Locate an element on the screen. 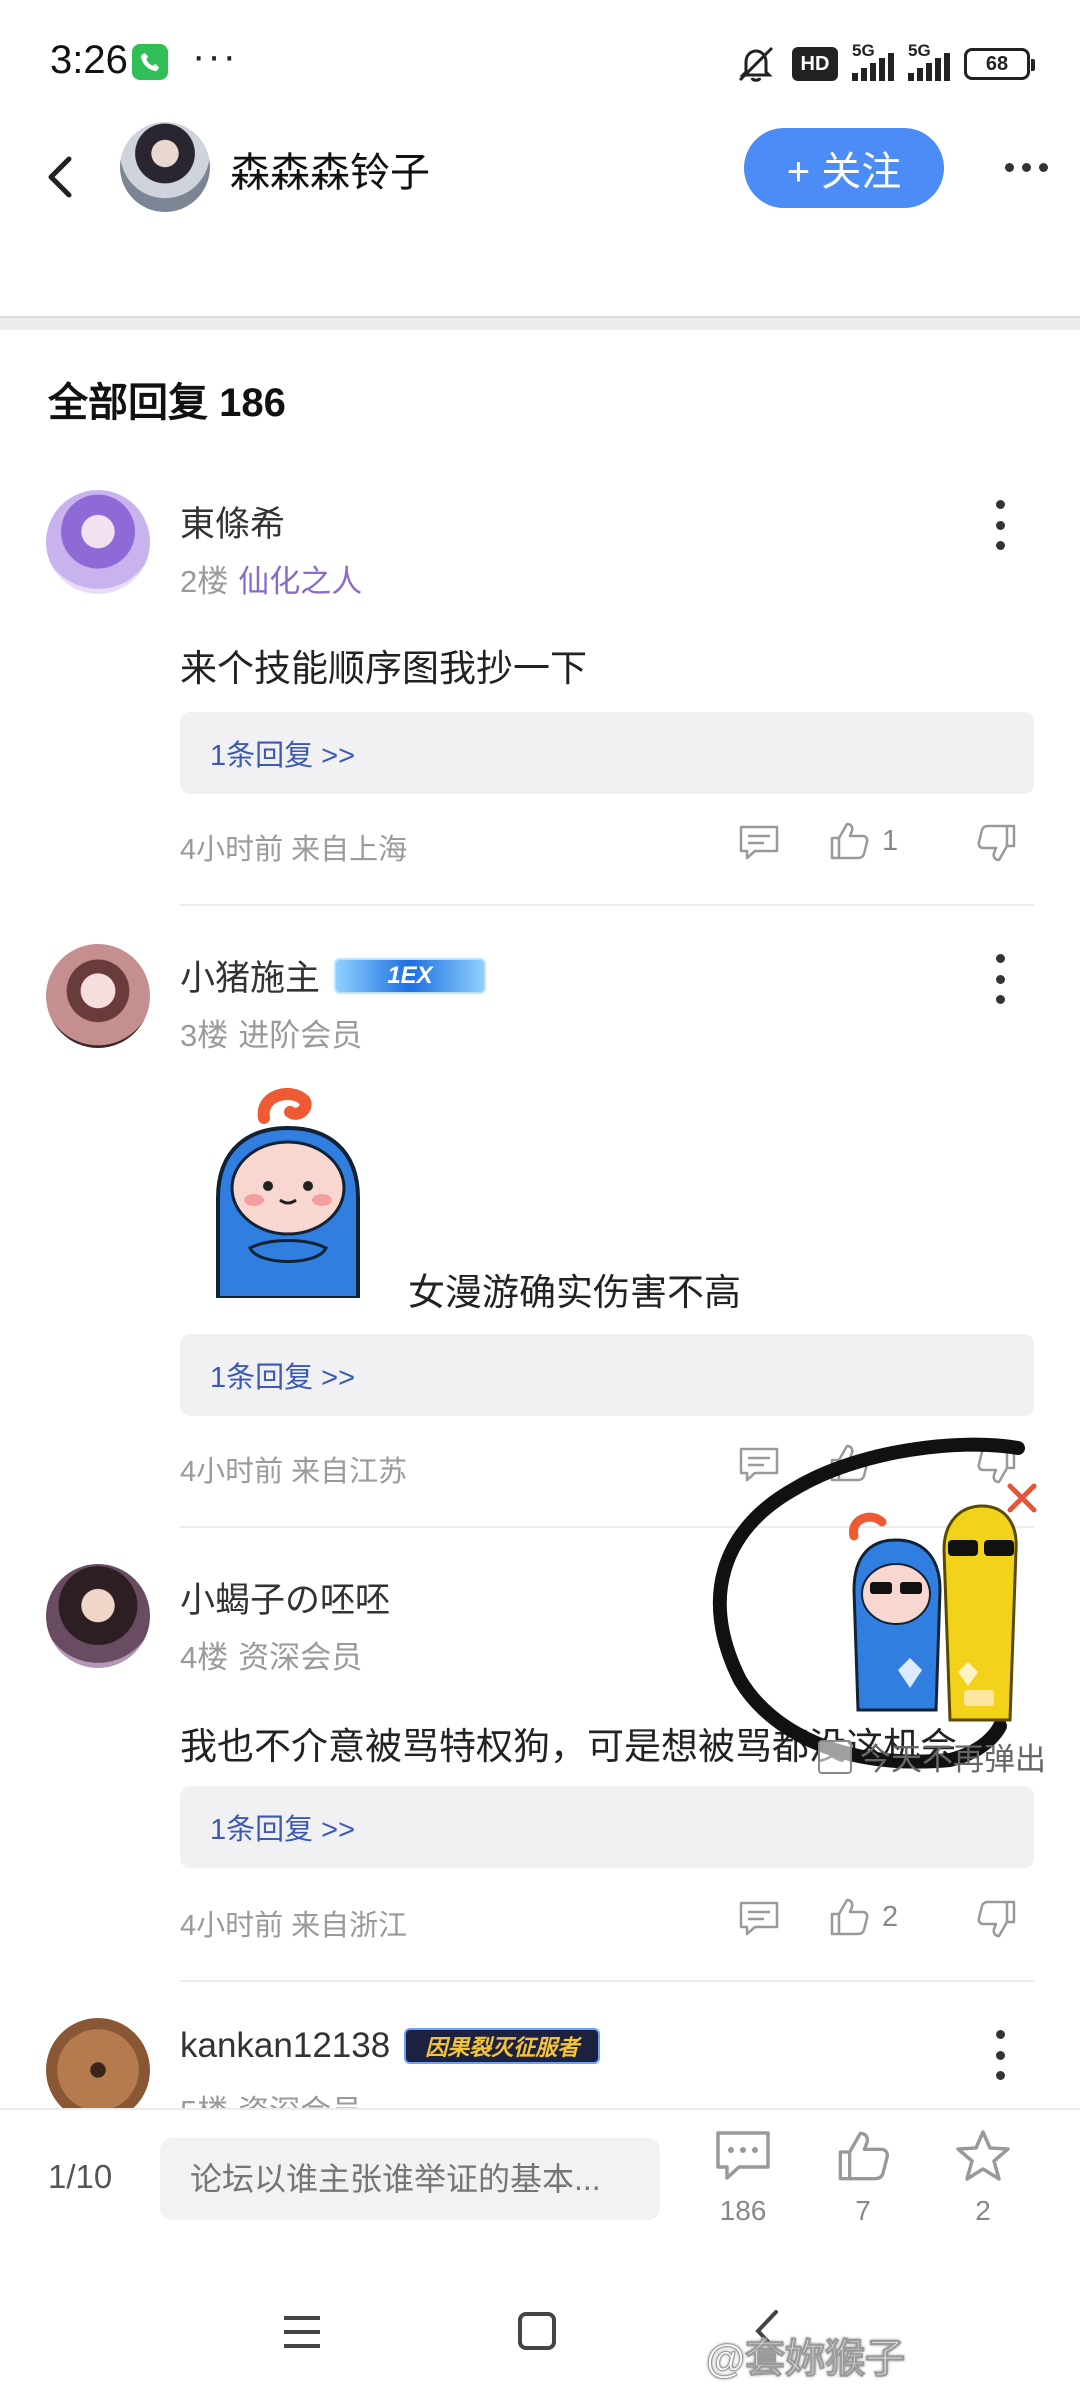  home-button is located at coordinates (537, 2331).